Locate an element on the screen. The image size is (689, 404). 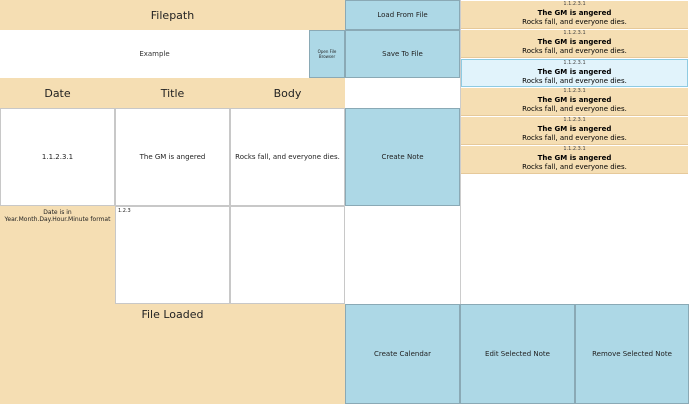
secondary-title-field: 1.2.3 is located at coordinates (172, 255).